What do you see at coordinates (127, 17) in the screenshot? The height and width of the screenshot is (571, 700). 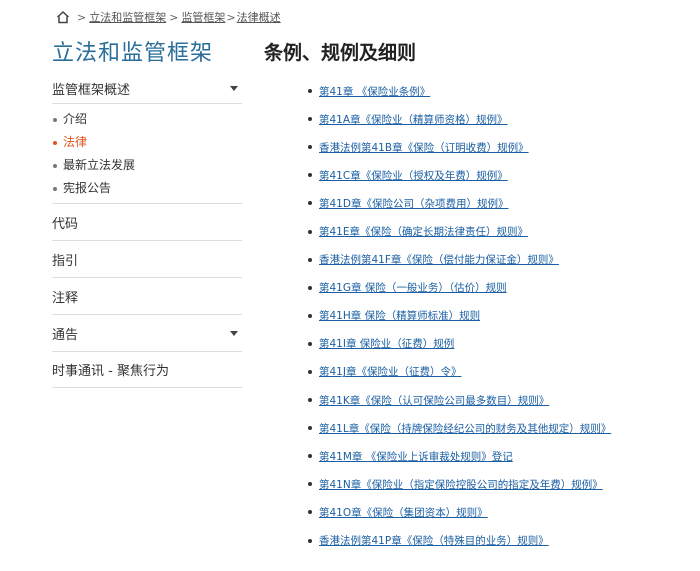 I see `breadcrumb-link-framework: 立法和监管框架` at bounding box center [127, 17].